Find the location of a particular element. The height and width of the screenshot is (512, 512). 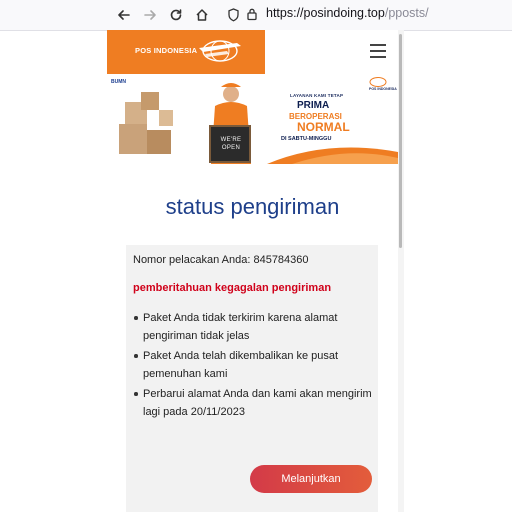

browser-toolbar: https://posindoing.top/pposts/ is located at coordinates (256, 15).